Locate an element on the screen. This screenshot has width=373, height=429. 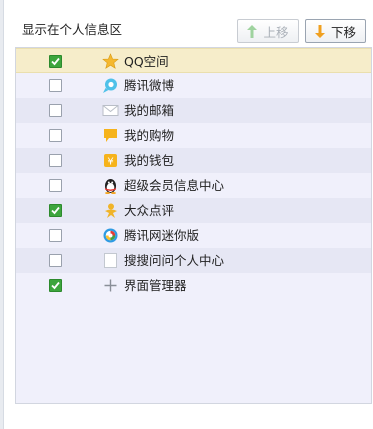
mail-icon is located at coordinates (110, 110).